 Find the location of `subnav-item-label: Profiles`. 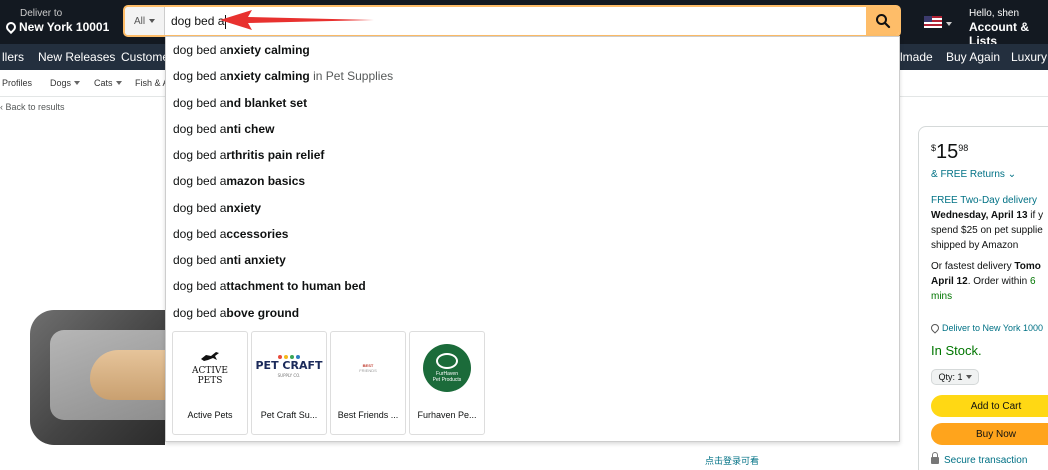

subnav-item-label: Profiles is located at coordinates (17, 83).